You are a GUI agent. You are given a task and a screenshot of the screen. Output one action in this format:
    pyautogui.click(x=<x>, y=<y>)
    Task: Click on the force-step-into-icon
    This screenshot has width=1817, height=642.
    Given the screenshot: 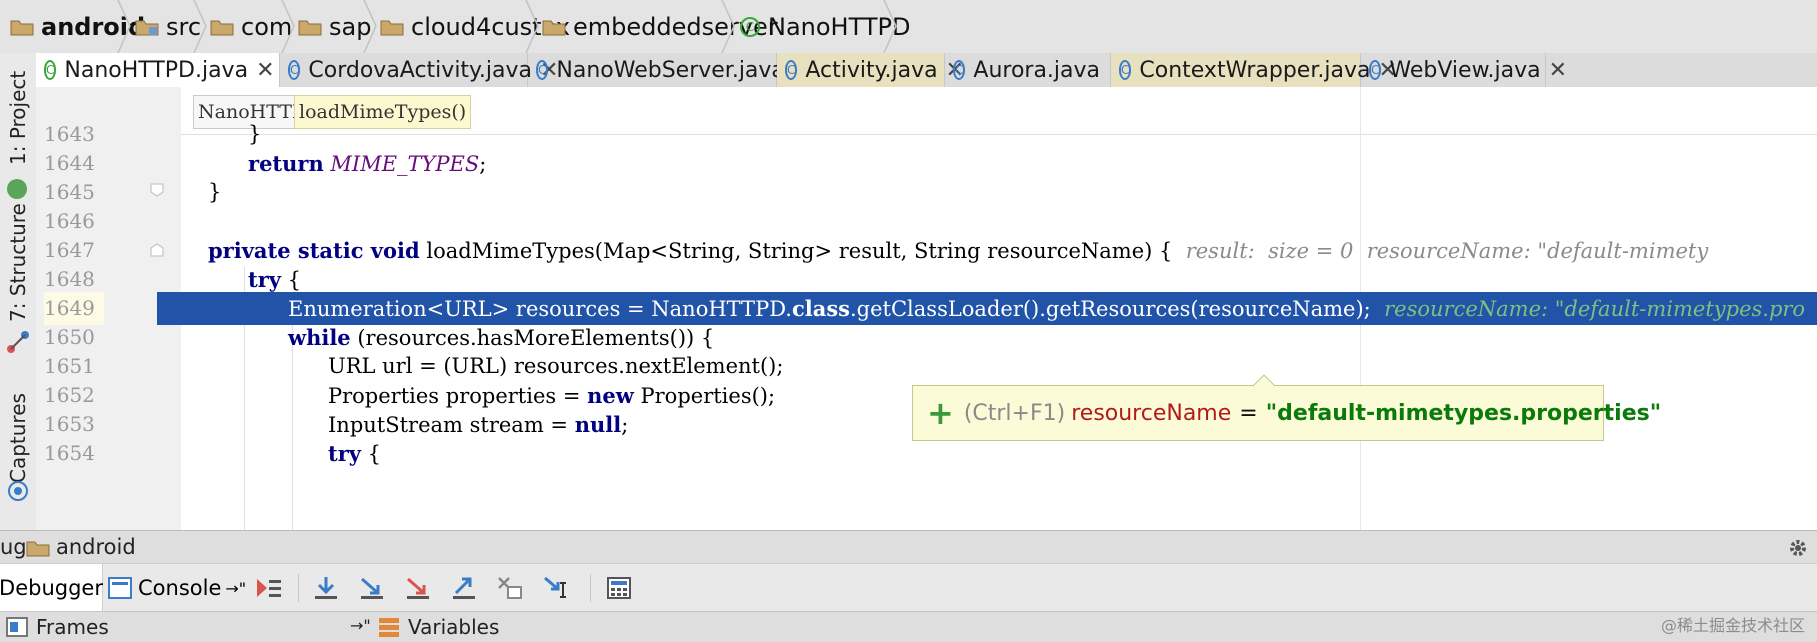 What is the action you would take?
    pyautogui.click(x=418, y=588)
    